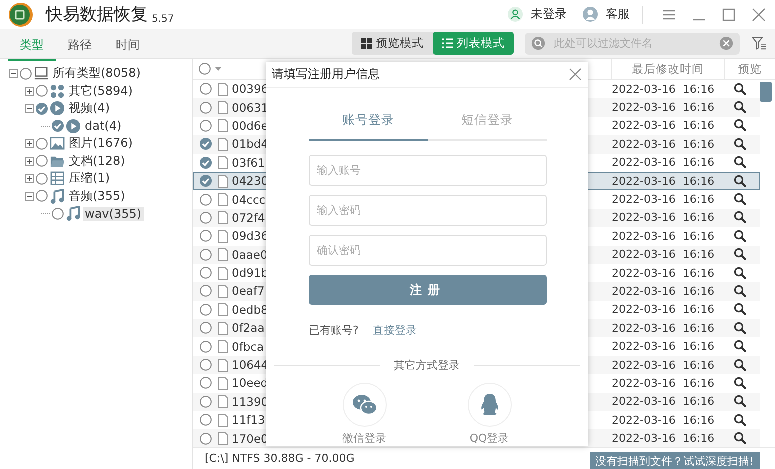 The height and width of the screenshot is (469, 775). Describe the element at coordinates (249, 163) in the screenshot. I see `file-name: 03f61` at that location.